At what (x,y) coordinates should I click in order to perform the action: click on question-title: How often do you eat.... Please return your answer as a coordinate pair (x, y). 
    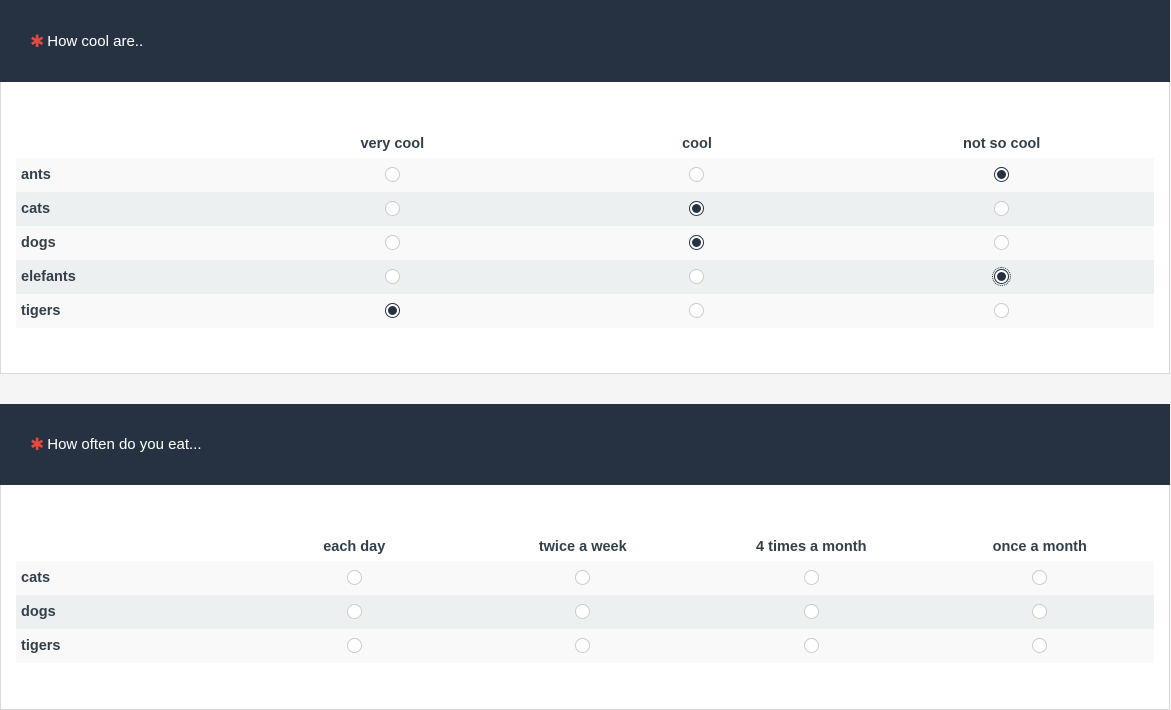
    Looking at the image, I should click on (124, 444).